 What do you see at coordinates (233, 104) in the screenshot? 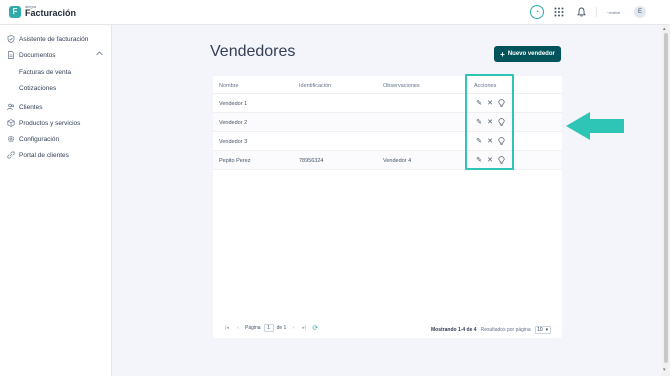
I see `cell-name: Vendedor 1` at bounding box center [233, 104].